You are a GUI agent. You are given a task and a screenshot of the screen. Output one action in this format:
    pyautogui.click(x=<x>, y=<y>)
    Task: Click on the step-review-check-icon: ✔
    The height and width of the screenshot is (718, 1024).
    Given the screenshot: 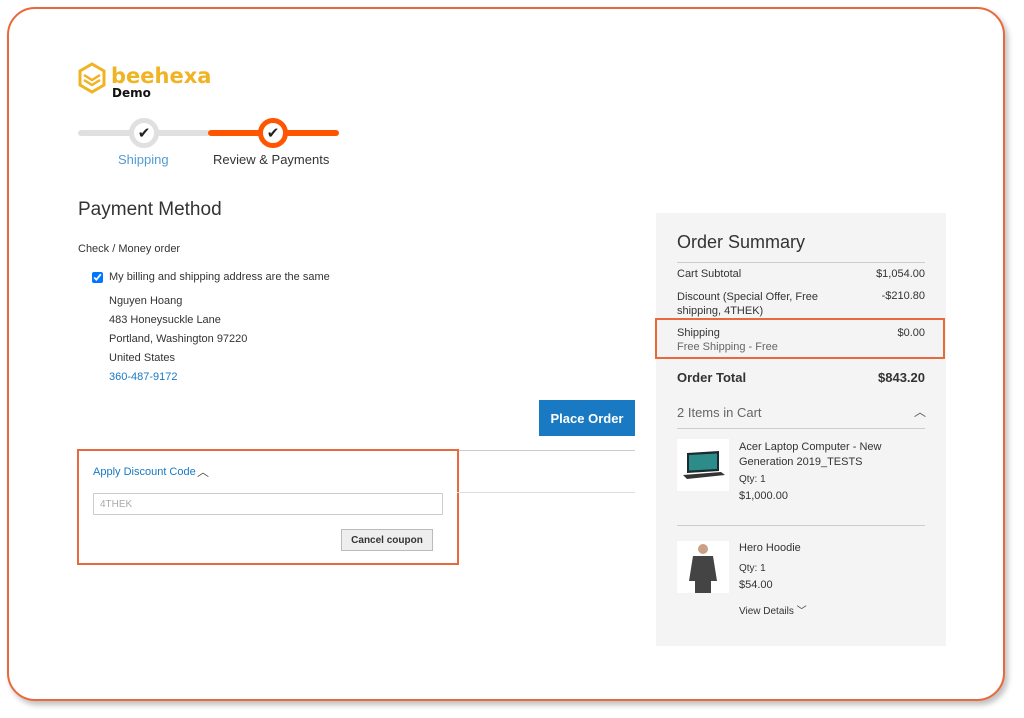 What is the action you would take?
    pyautogui.click(x=273, y=133)
    